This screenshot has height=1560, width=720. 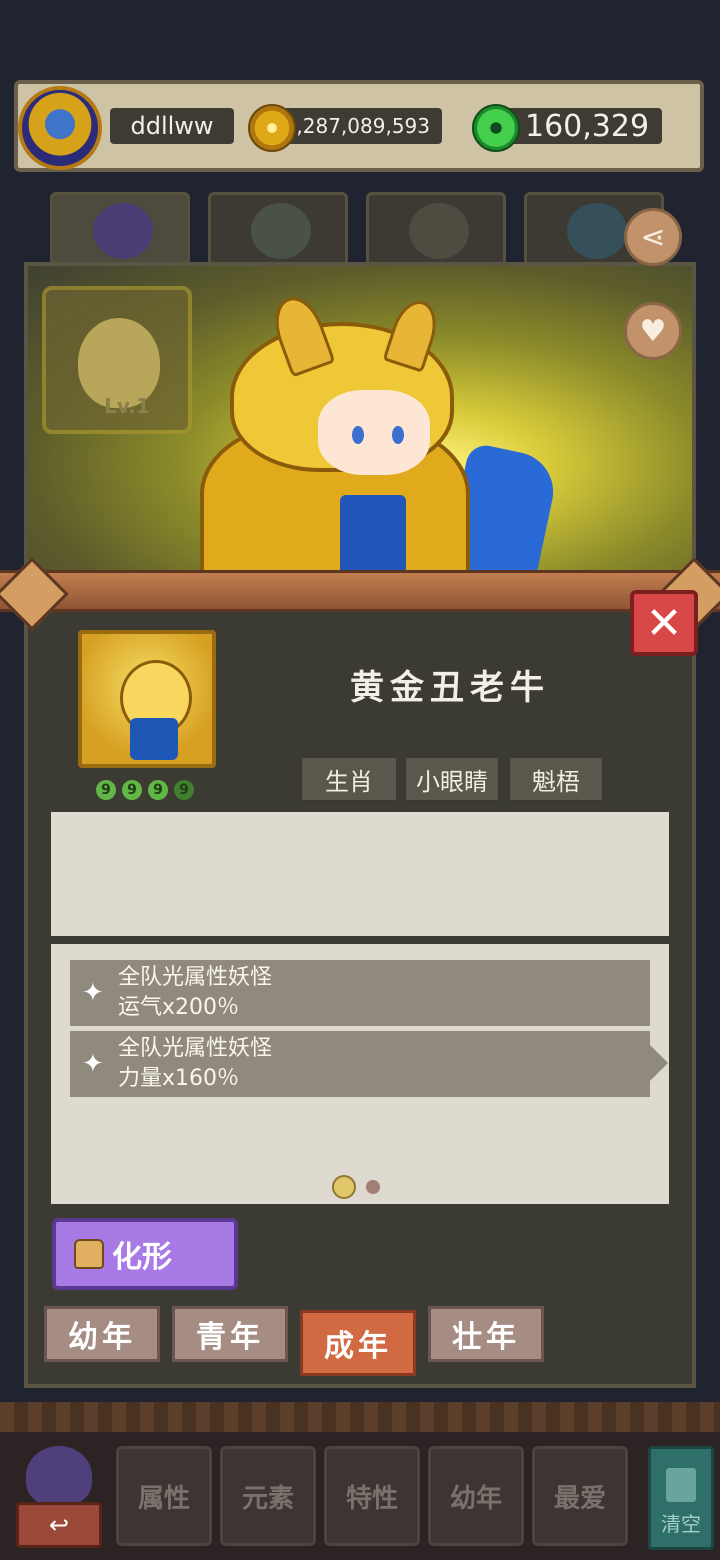 What do you see at coordinates (360, 591) in the screenshot?
I see `section-divider` at bounding box center [360, 591].